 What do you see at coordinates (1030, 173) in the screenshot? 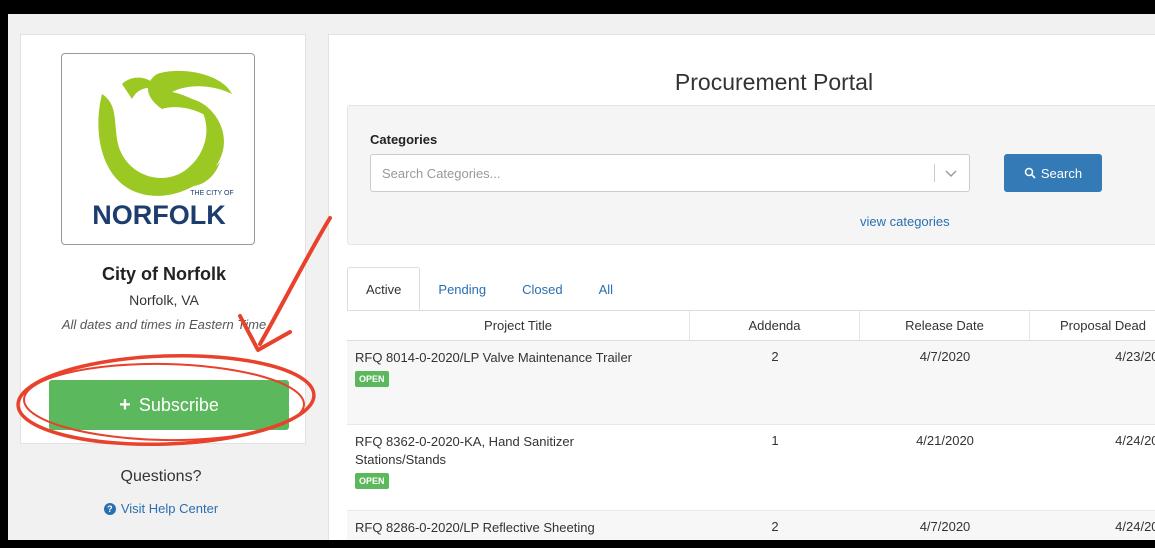
I see `search-icon` at bounding box center [1030, 173].